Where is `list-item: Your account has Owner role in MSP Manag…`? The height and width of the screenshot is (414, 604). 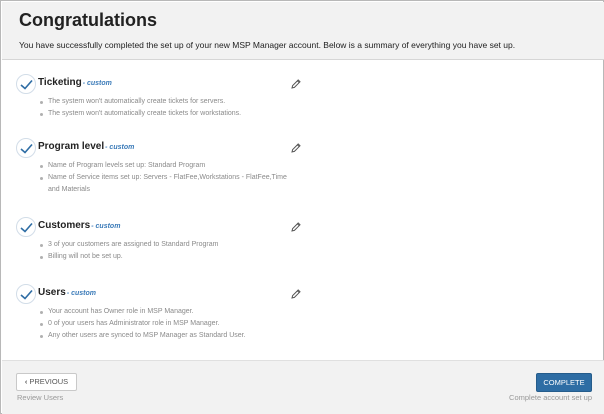 list-item: Your account has Owner role in MSP Manag… is located at coordinates (178, 312).